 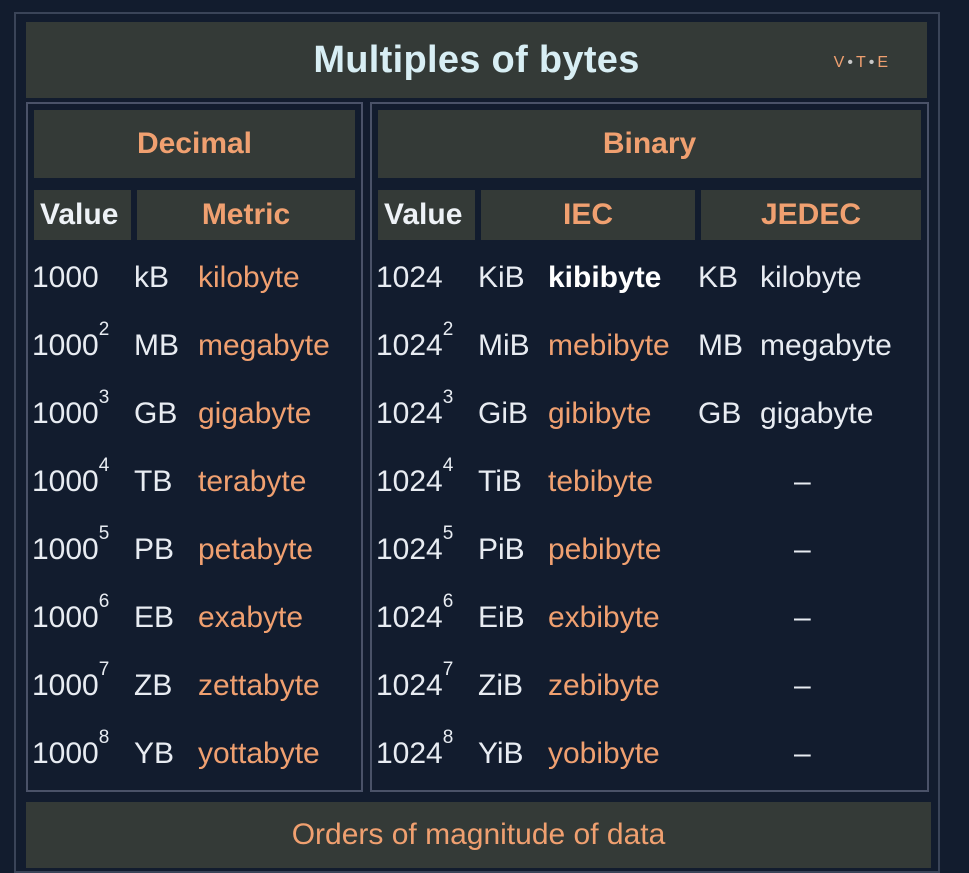 What do you see at coordinates (604, 550) in the screenshot?
I see `iec-name-link: pebibyte` at bounding box center [604, 550].